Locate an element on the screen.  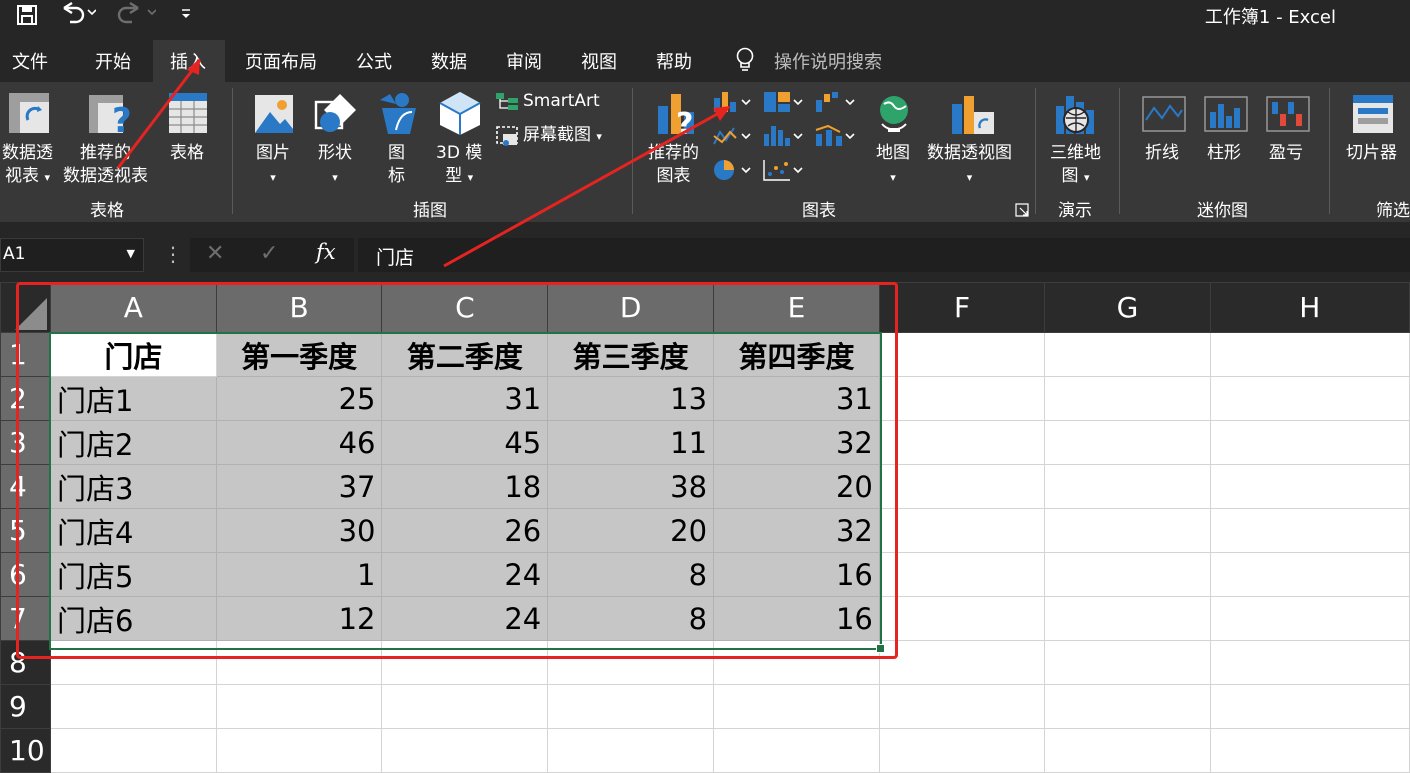
cell-e4: 20 is located at coordinates (796, 486).